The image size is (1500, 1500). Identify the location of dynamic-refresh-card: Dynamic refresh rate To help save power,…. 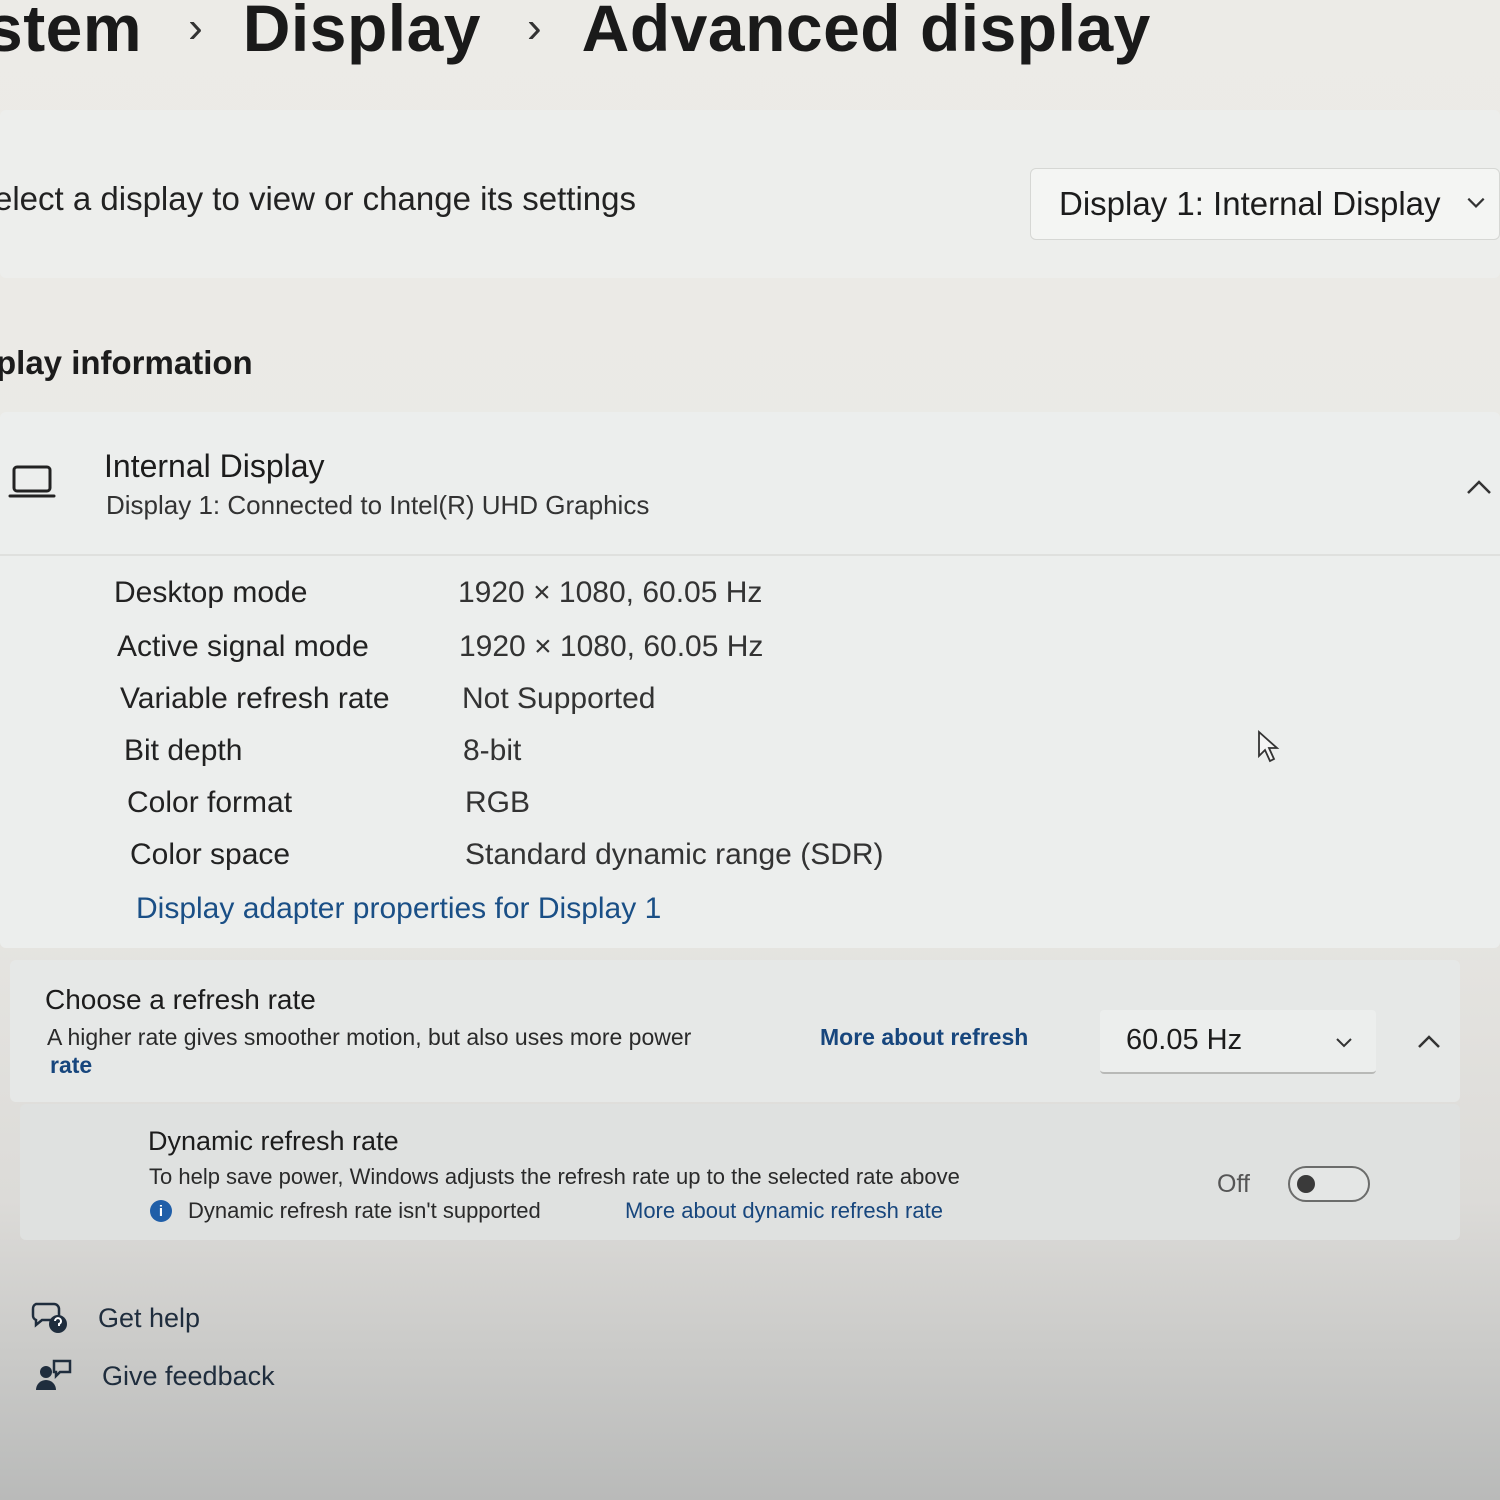
(740, 1172).